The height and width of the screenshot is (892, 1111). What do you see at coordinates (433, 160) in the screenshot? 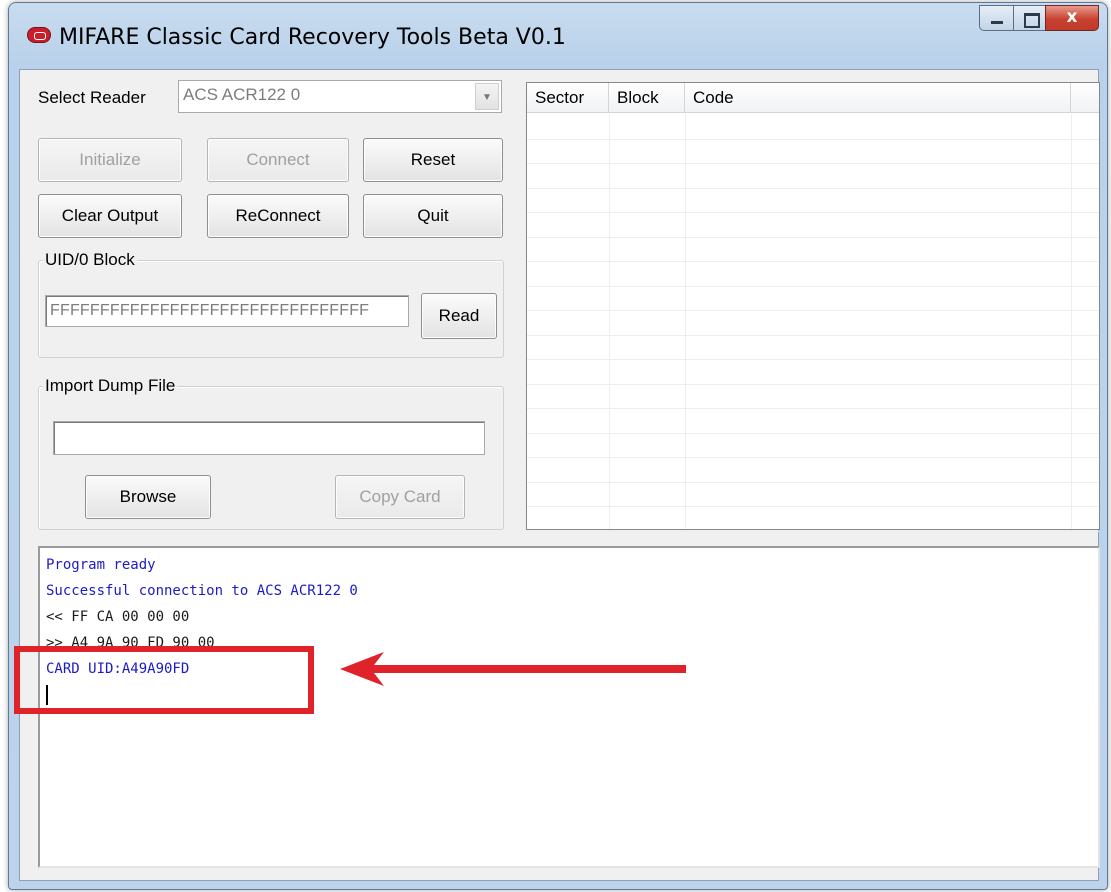
I see `reset-button: Reset` at bounding box center [433, 160].